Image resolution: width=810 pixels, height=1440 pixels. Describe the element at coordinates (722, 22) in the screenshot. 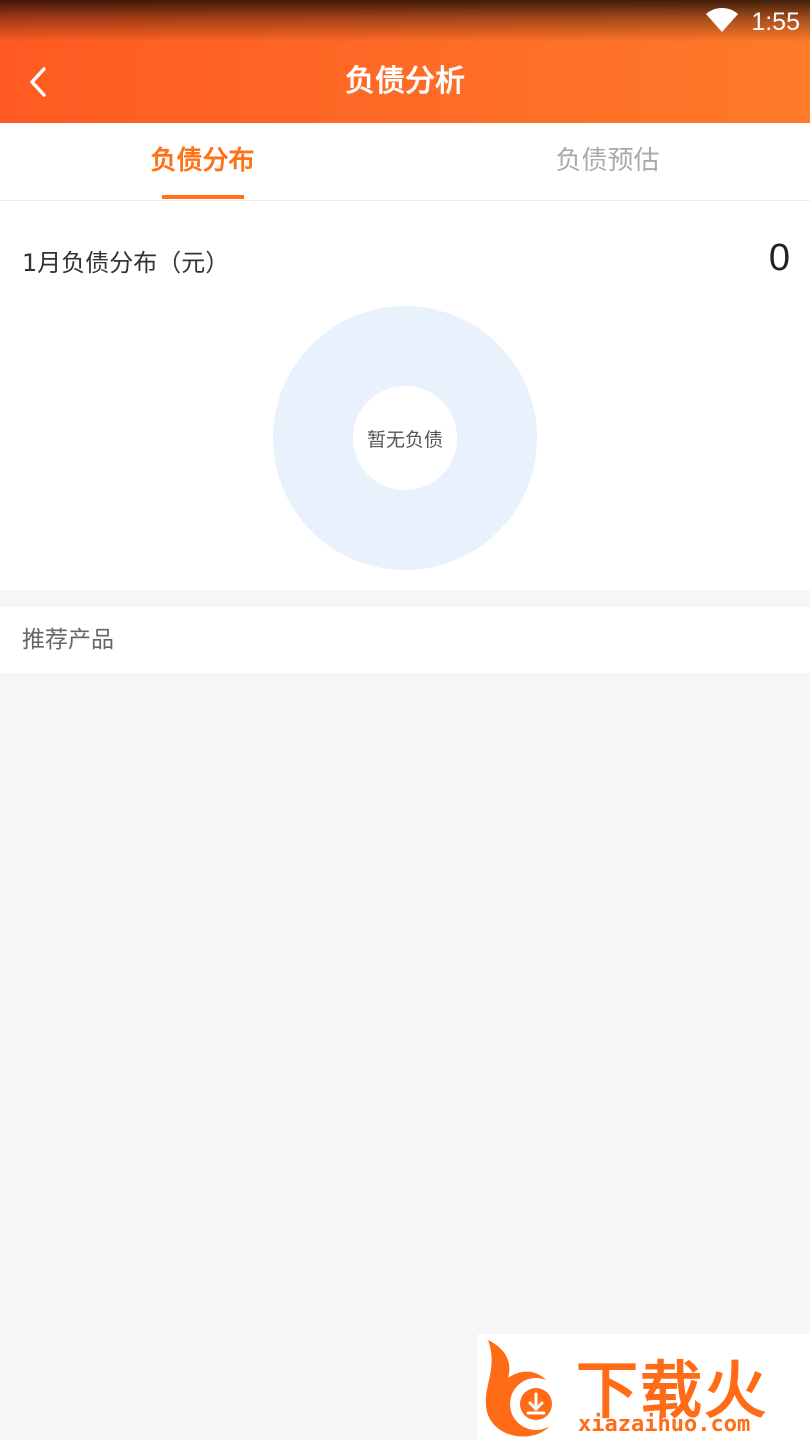

I see `wifi-icon` at that location.